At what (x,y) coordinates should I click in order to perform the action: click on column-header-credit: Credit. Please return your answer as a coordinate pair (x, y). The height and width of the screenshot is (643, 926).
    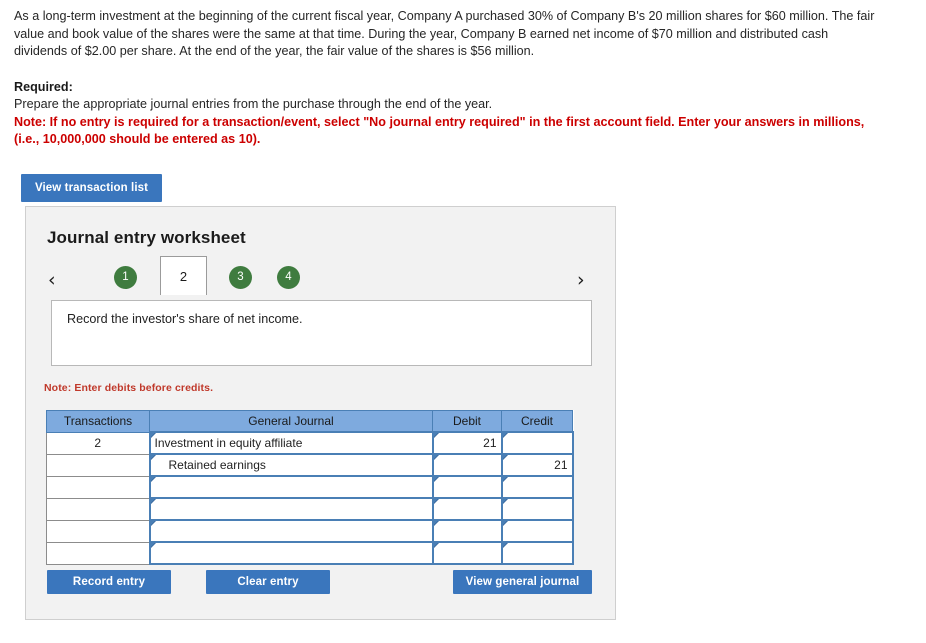
    Looking at the image, I should click on (537, 421).